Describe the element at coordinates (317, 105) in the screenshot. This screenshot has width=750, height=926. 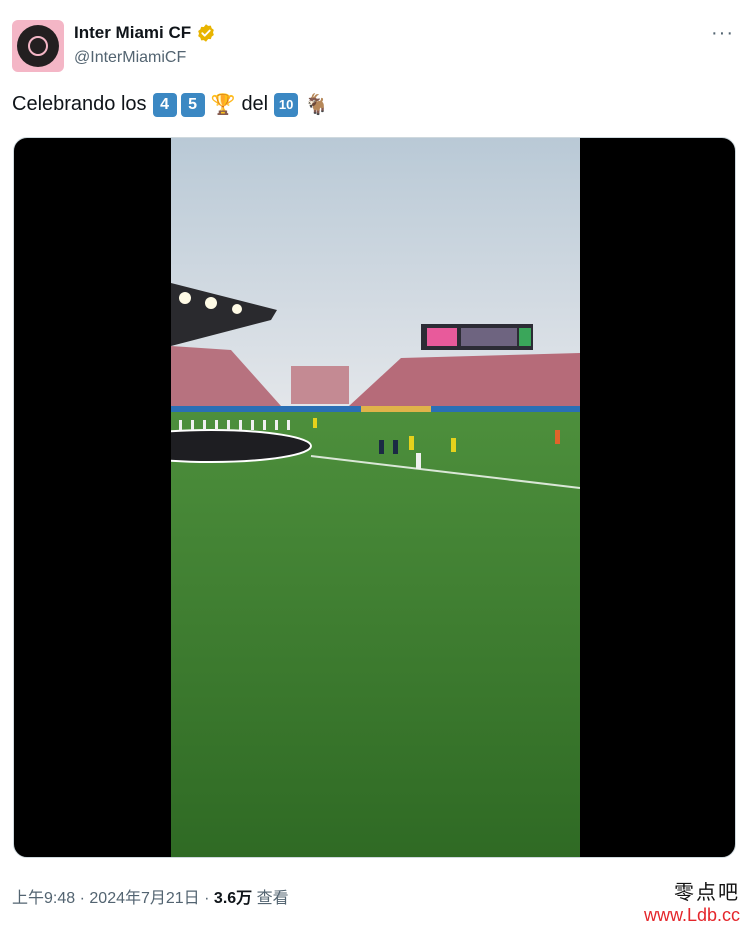
I see `goat-icon: 🐐` at that location.